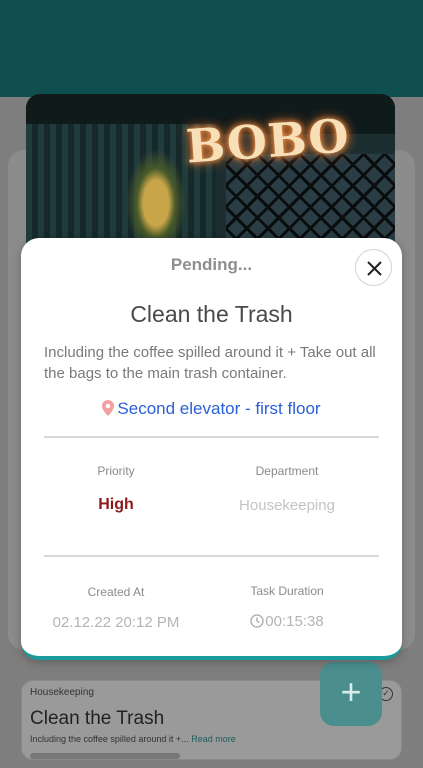  I want to click on close-icon, so click(374, 268).